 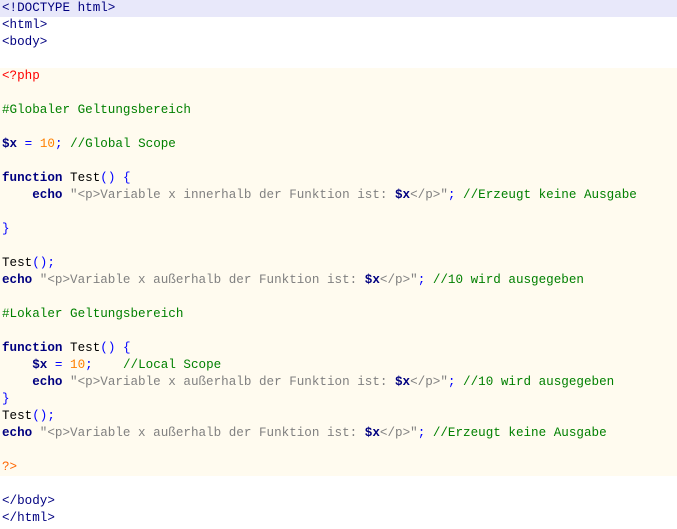 I want to click on code-token-tag: <!DOCTYPE html>, so click(x=59, y=8).